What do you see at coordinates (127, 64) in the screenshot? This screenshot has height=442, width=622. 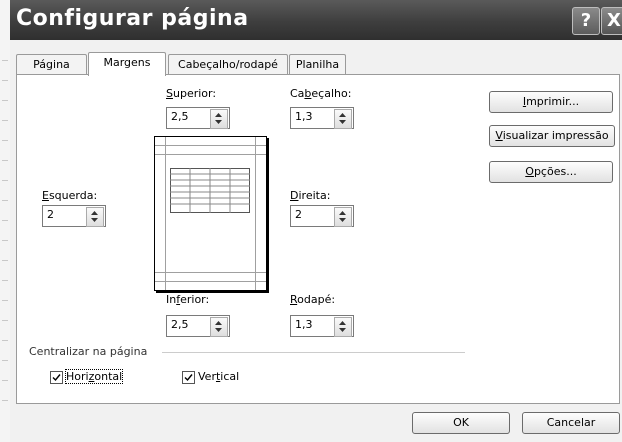 I see `tab-margens: Margens` at bounding box center [127, 64].